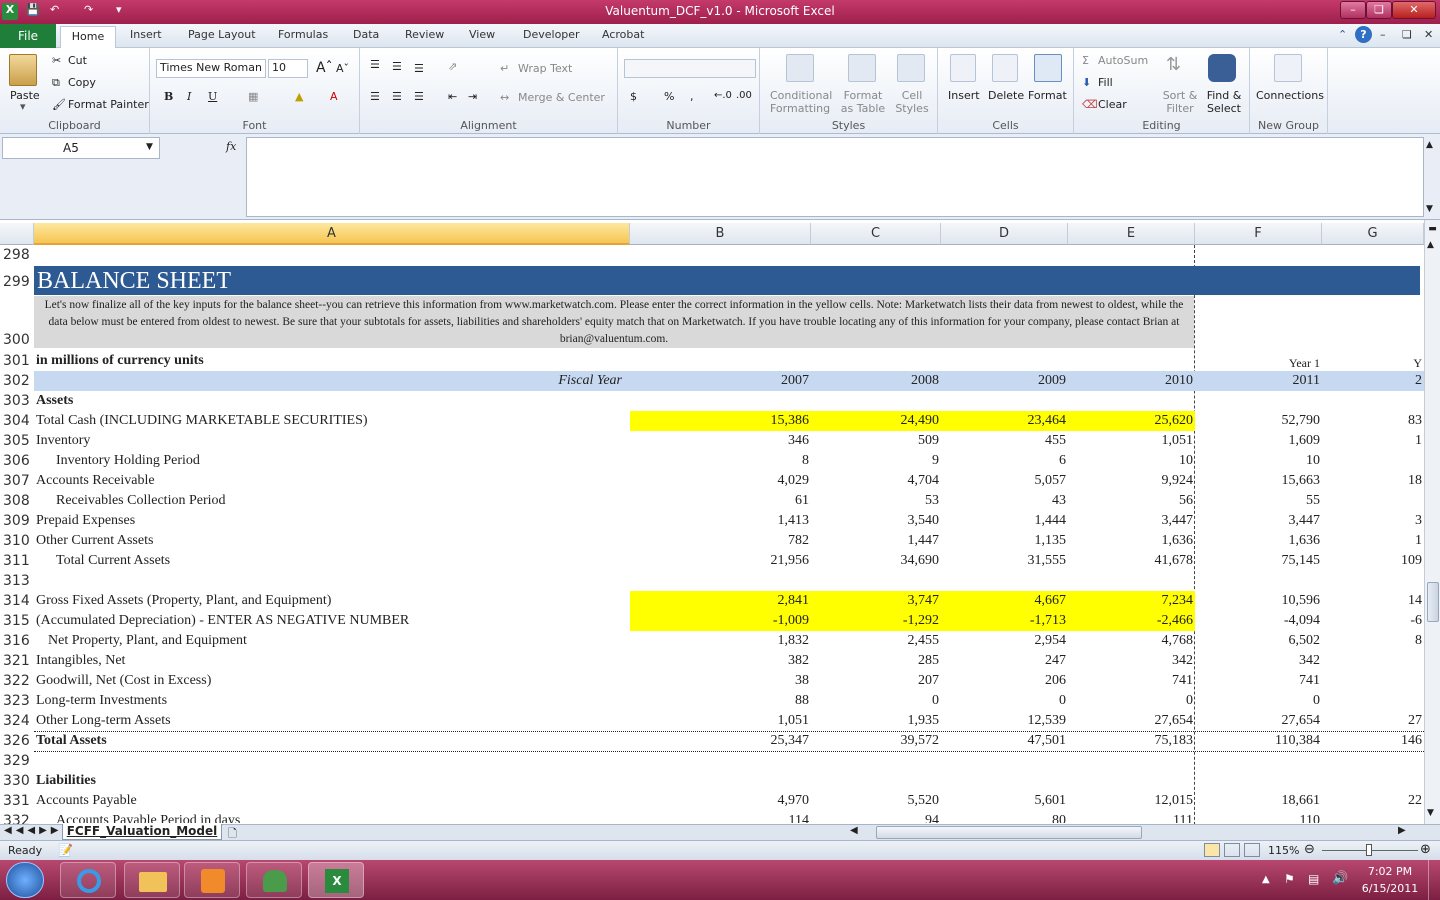 The height and width of the screenshot is (900, 1440). I want to click on media-player-icon, so click(212, 880).